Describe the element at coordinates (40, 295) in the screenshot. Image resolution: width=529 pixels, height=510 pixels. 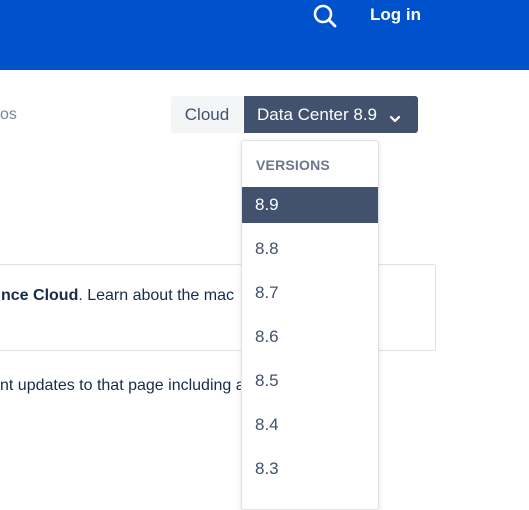
I see `notice-bold-text: nce Cloud` at that location.